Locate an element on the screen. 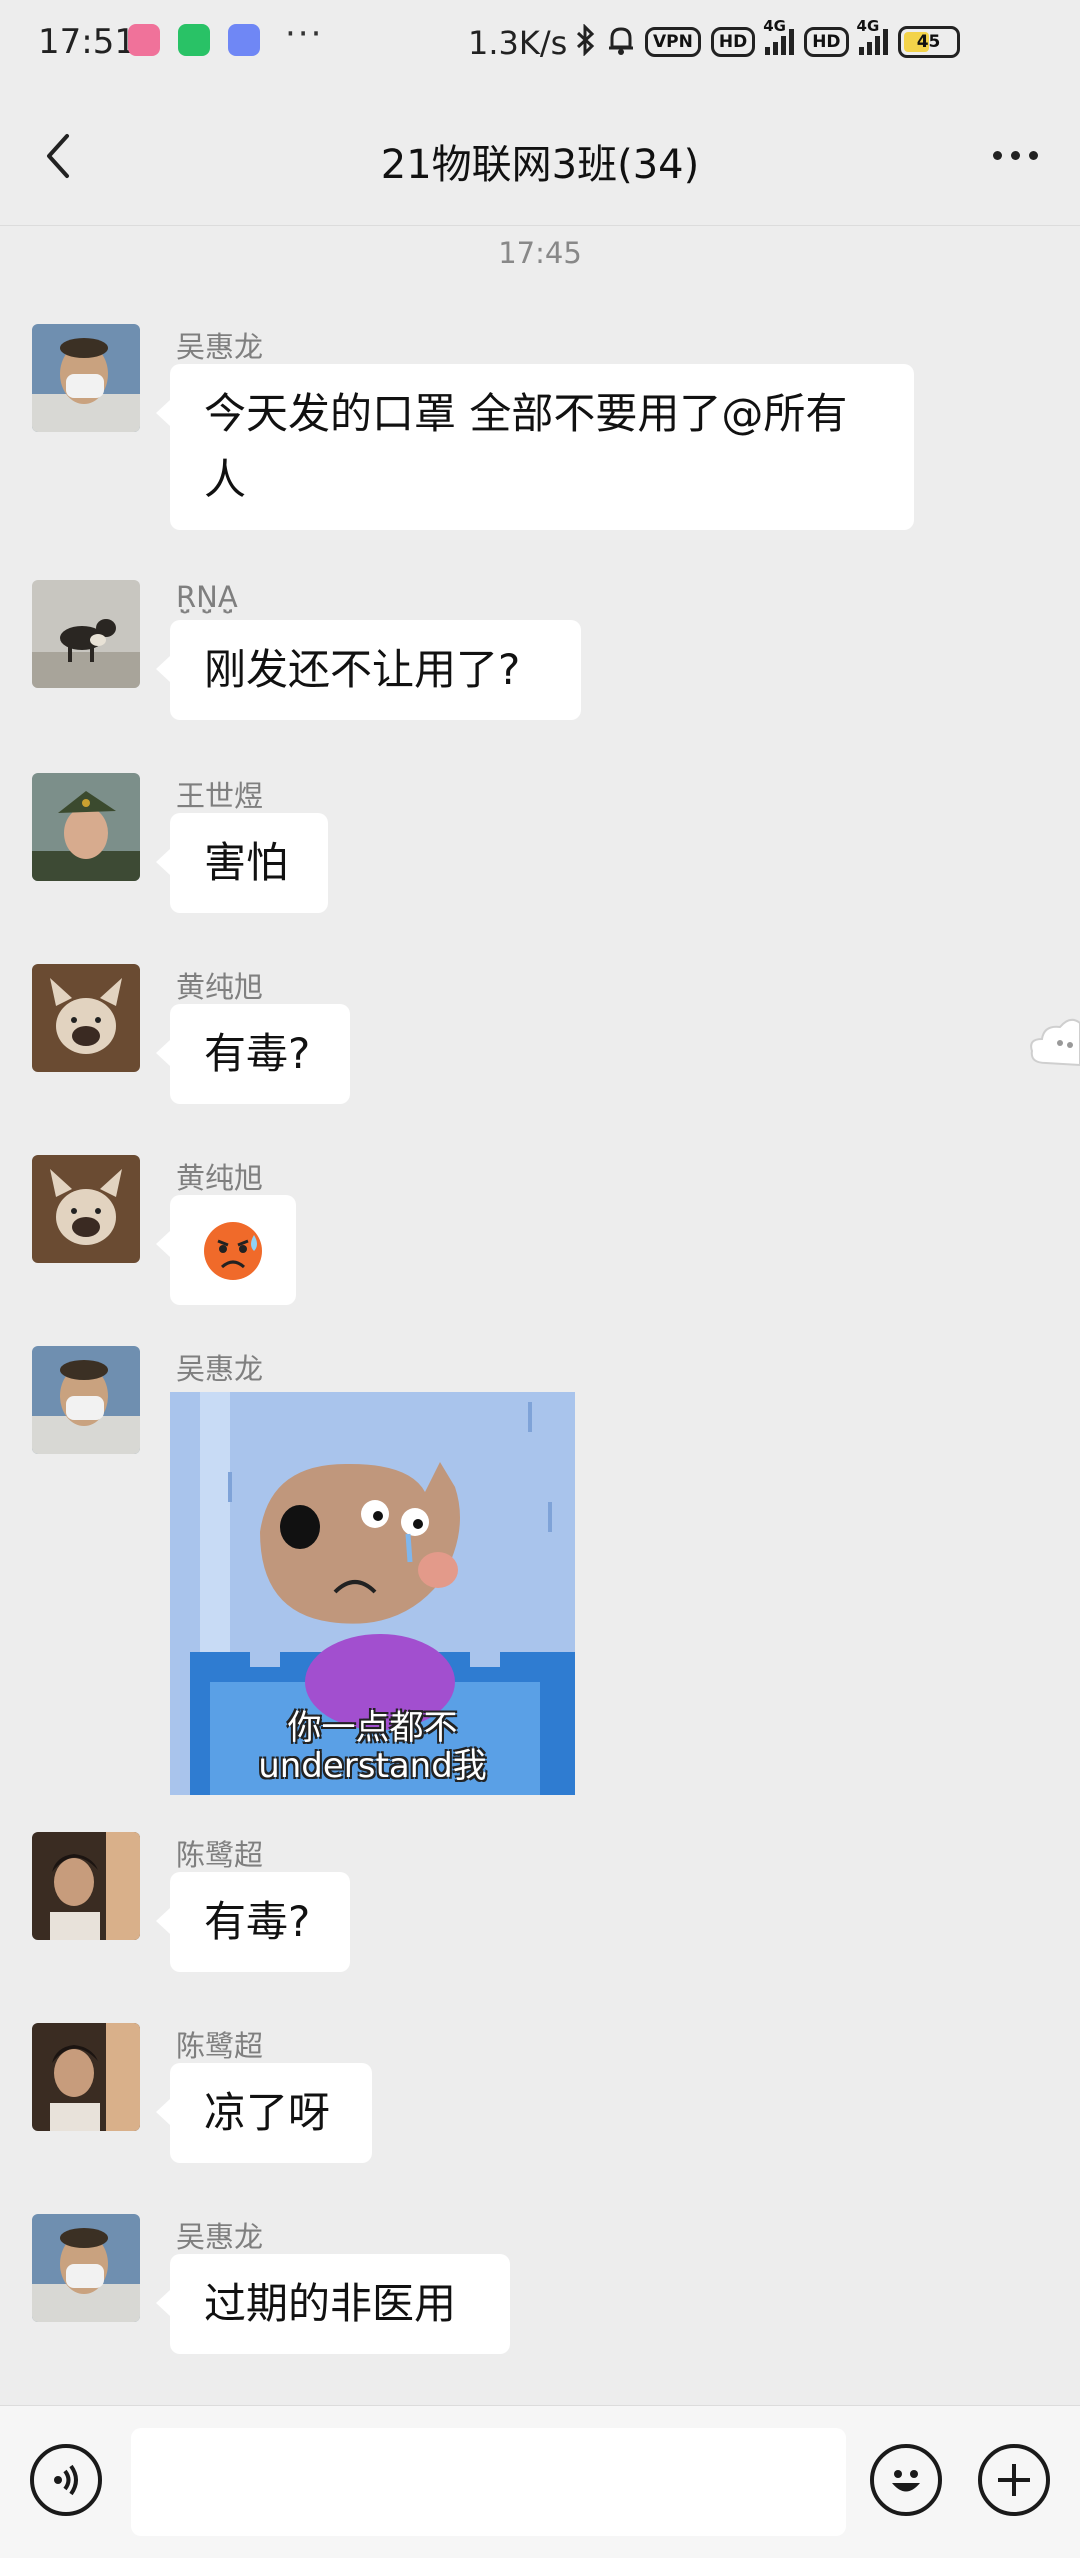 This screenshot has width=1080, height=2558. emoji-button is located at coordinates (906, 2480).